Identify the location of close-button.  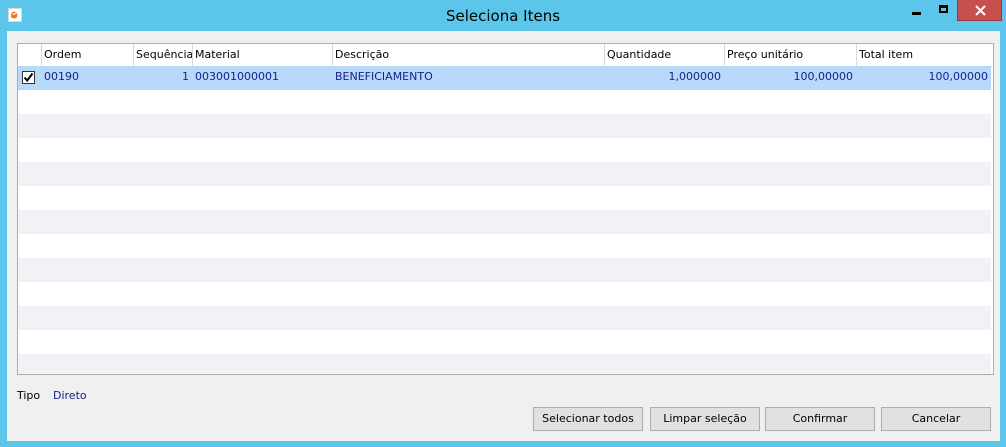
(979, 10).